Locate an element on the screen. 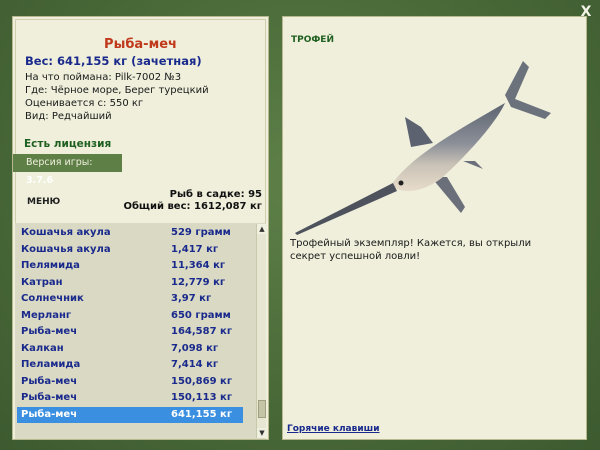 This screenshot has height=450, width=600. fish-count: Рыб в садке: 95 is located at coordinates (215, 194).